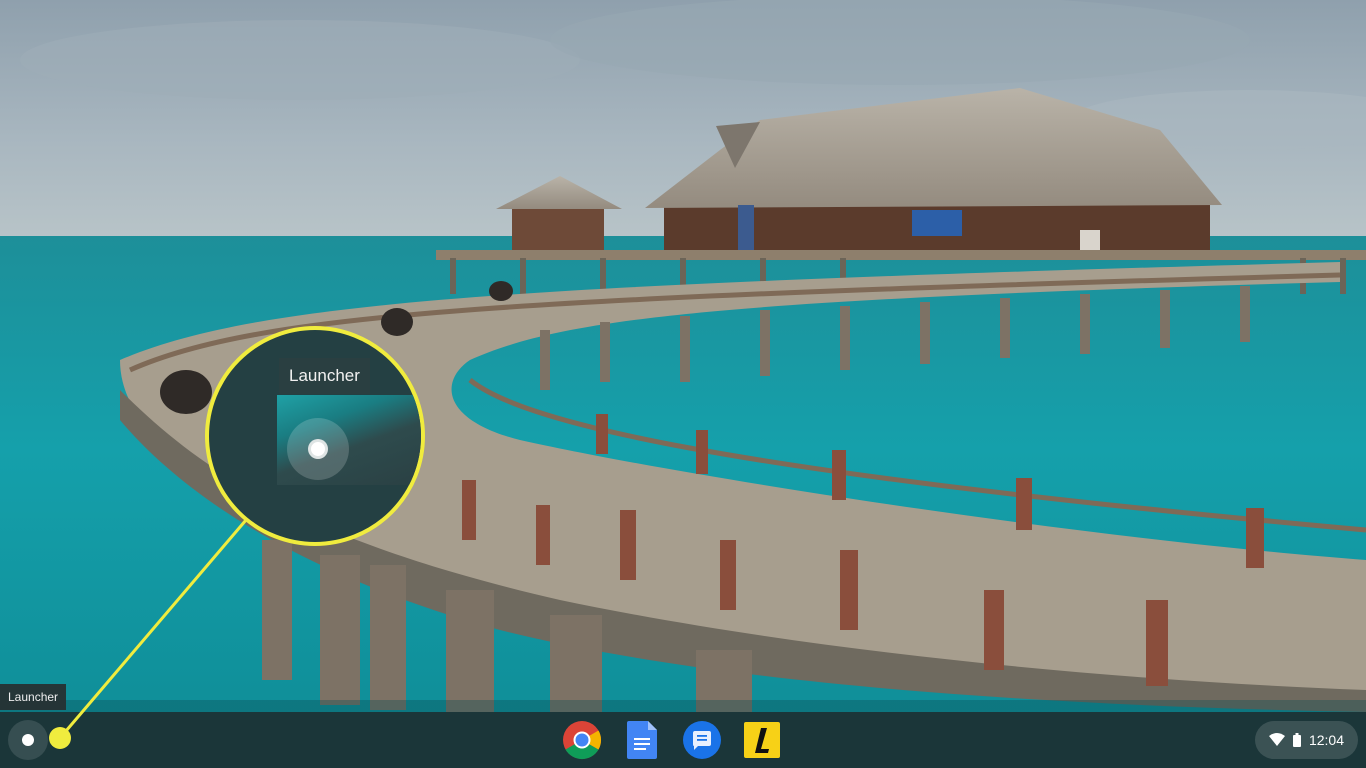 This screenshot has width=1366, height=768. I want to click on shelf: 12:04, so click(683, 740).